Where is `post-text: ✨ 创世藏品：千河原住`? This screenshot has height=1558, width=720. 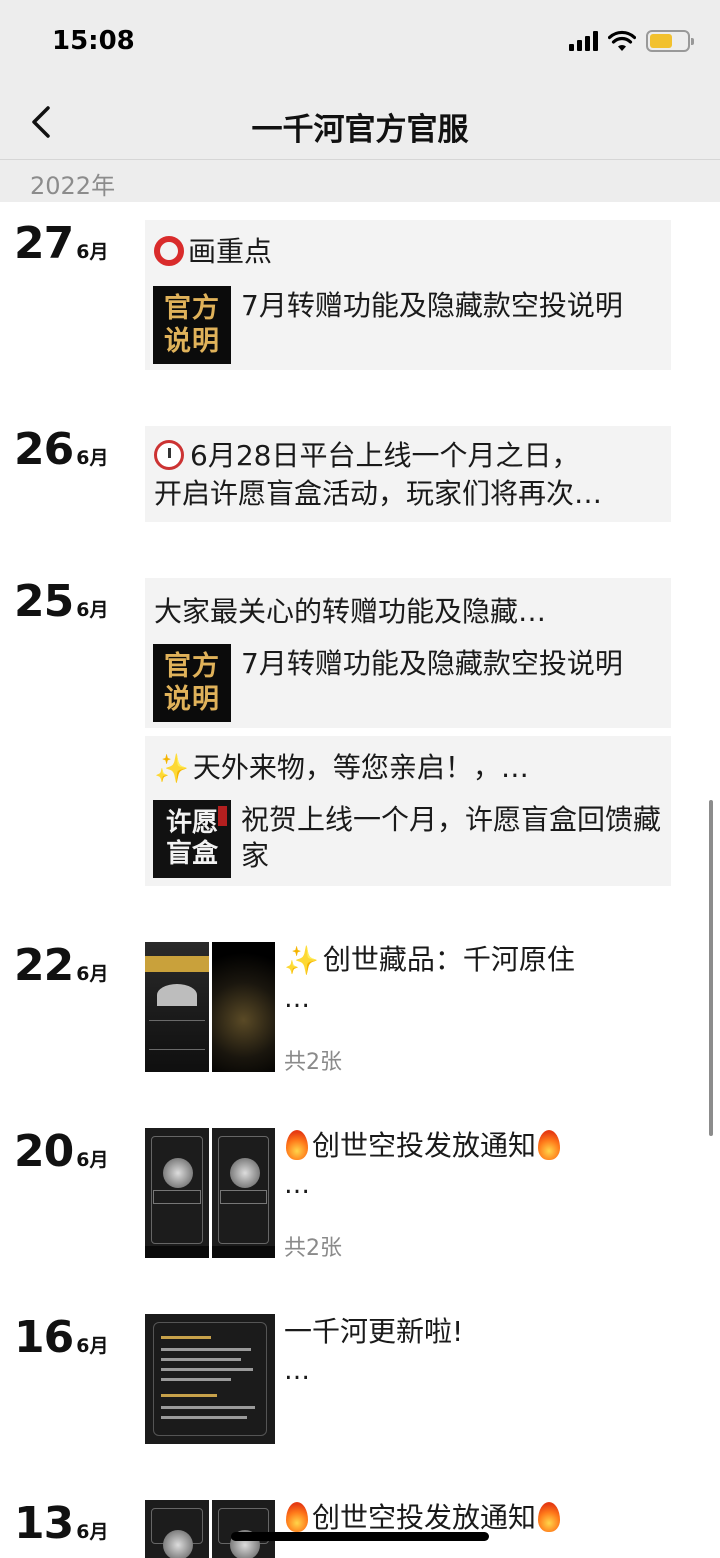 post-text: ✨ 创世藏品：千河原住 is located at coordinates (429, 960).